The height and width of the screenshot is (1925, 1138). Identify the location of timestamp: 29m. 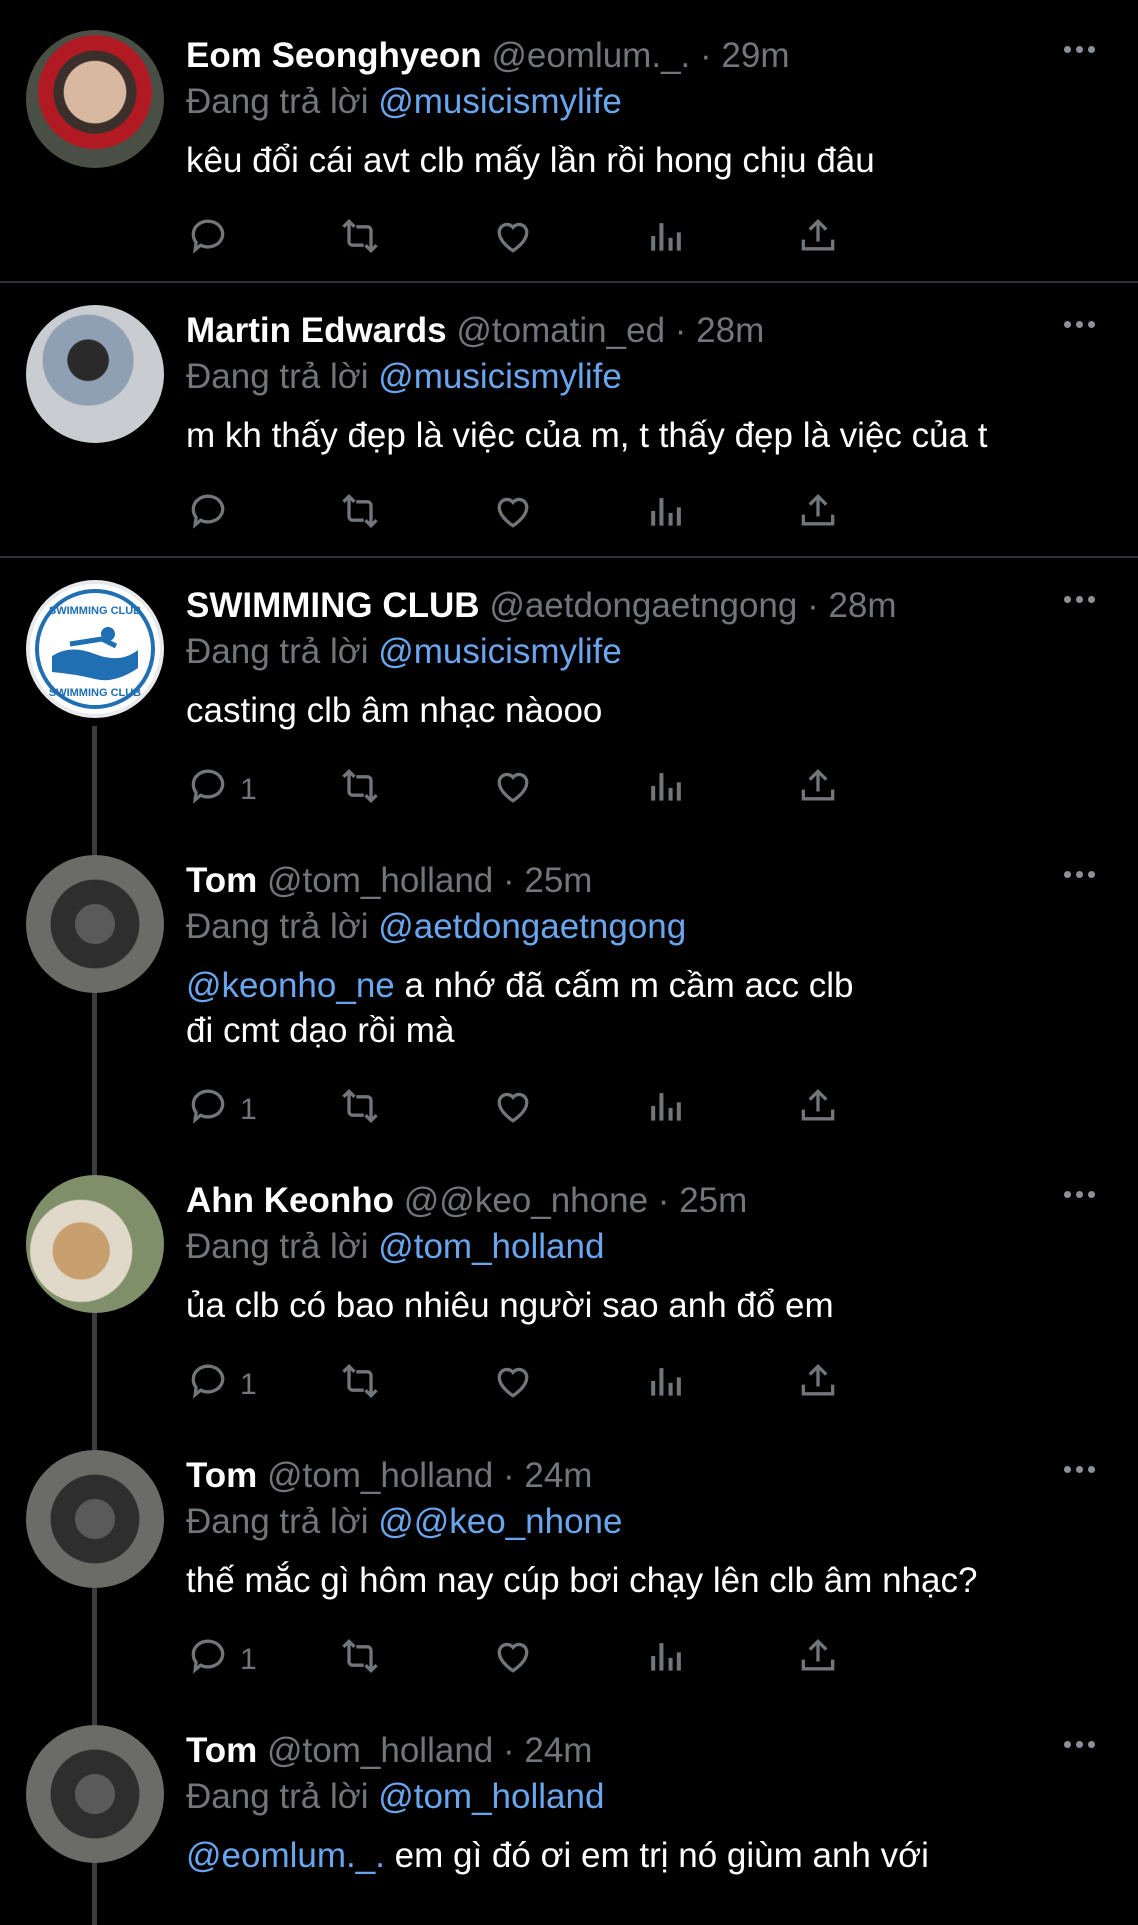
(755, 55).